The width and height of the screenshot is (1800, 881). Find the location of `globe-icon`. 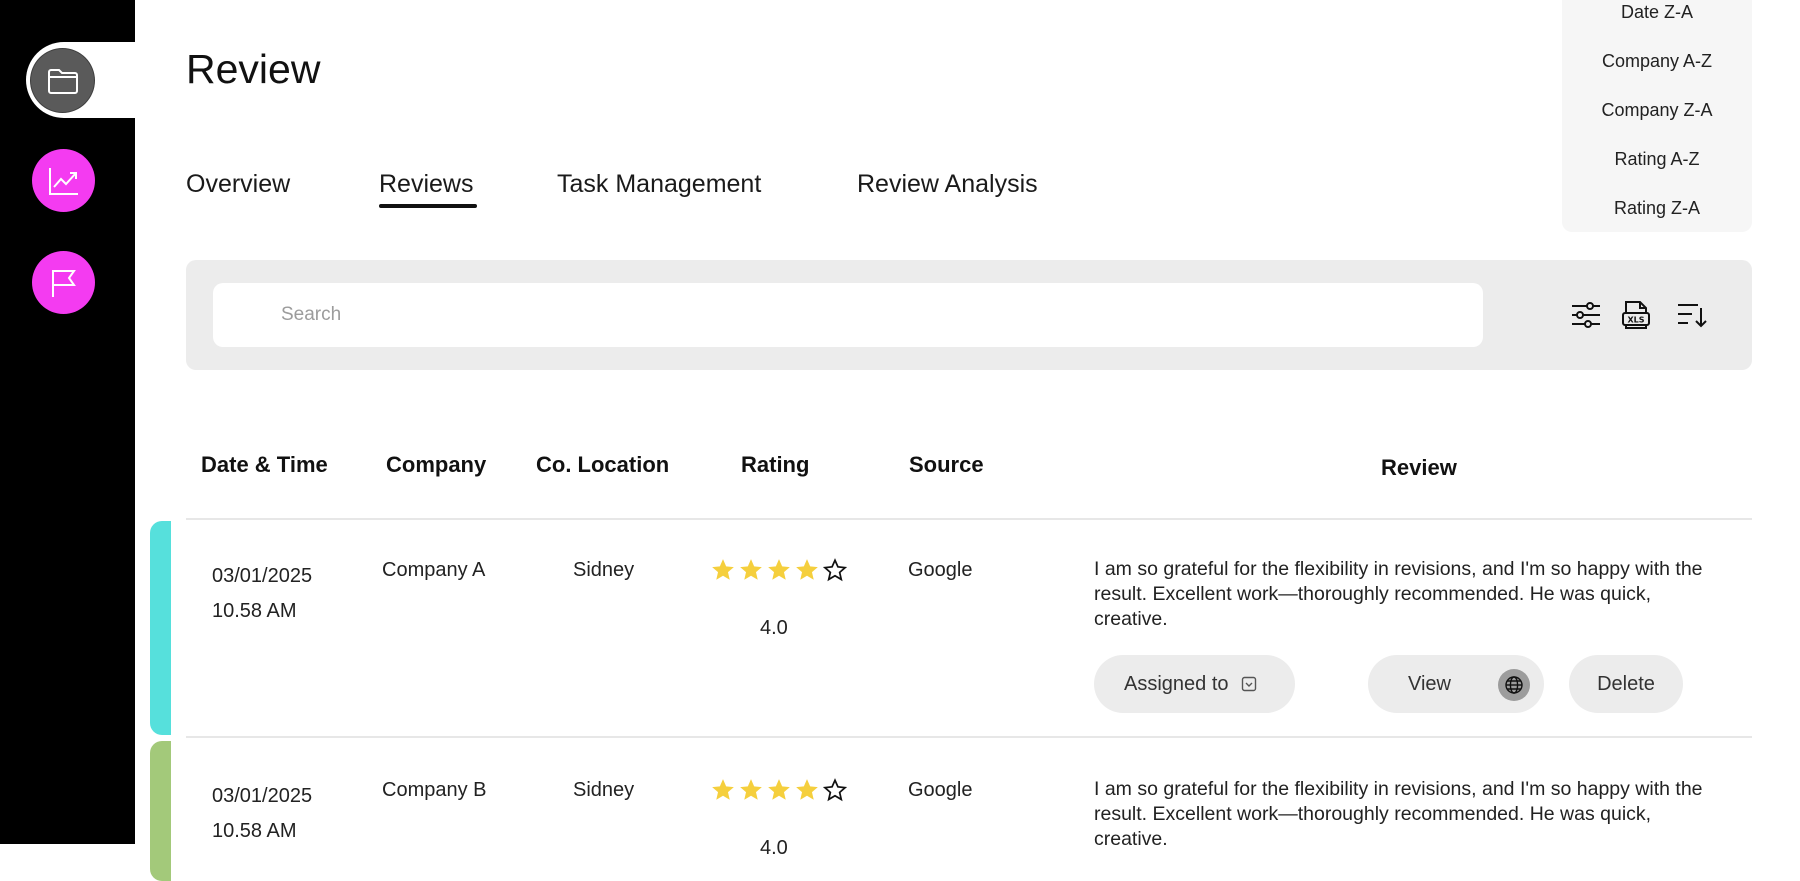

globe-icon is located at coordinates (1514, 685).